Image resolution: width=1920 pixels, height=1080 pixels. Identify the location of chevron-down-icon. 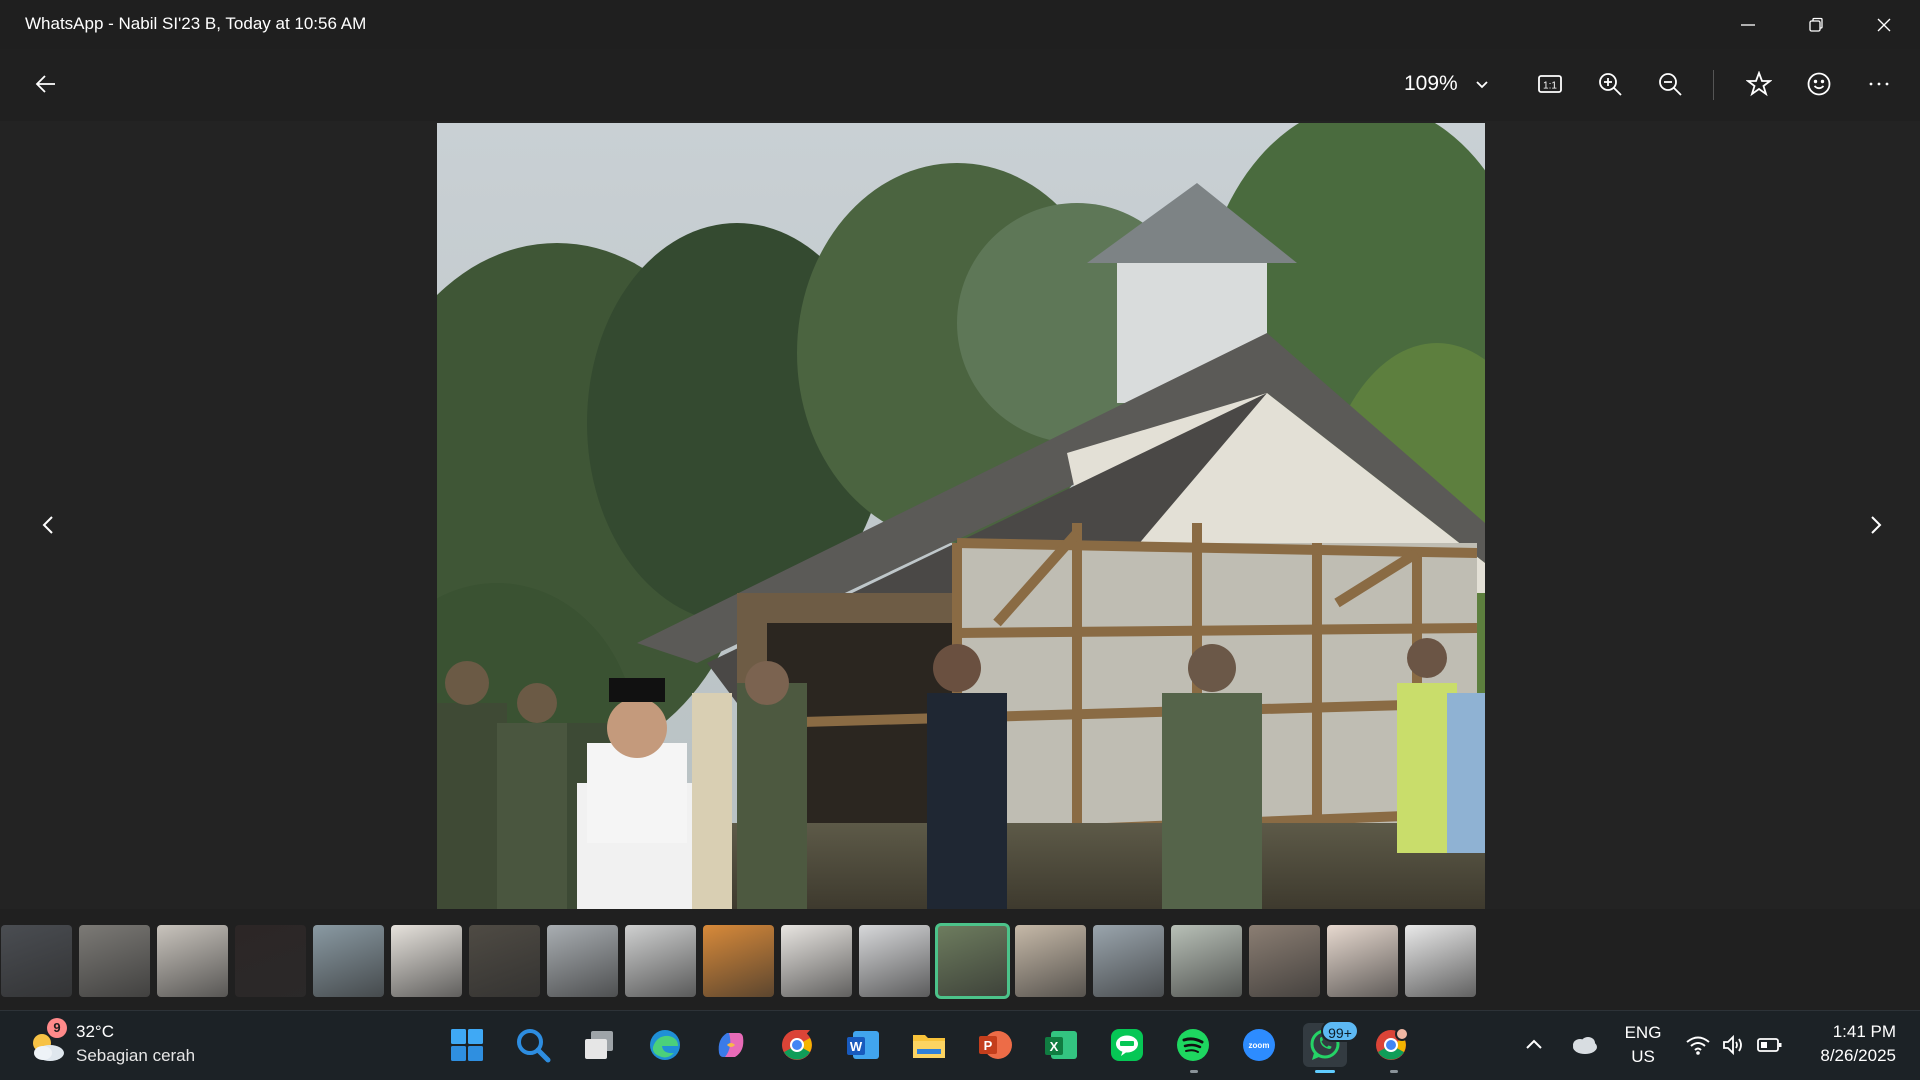
(1482, 85).